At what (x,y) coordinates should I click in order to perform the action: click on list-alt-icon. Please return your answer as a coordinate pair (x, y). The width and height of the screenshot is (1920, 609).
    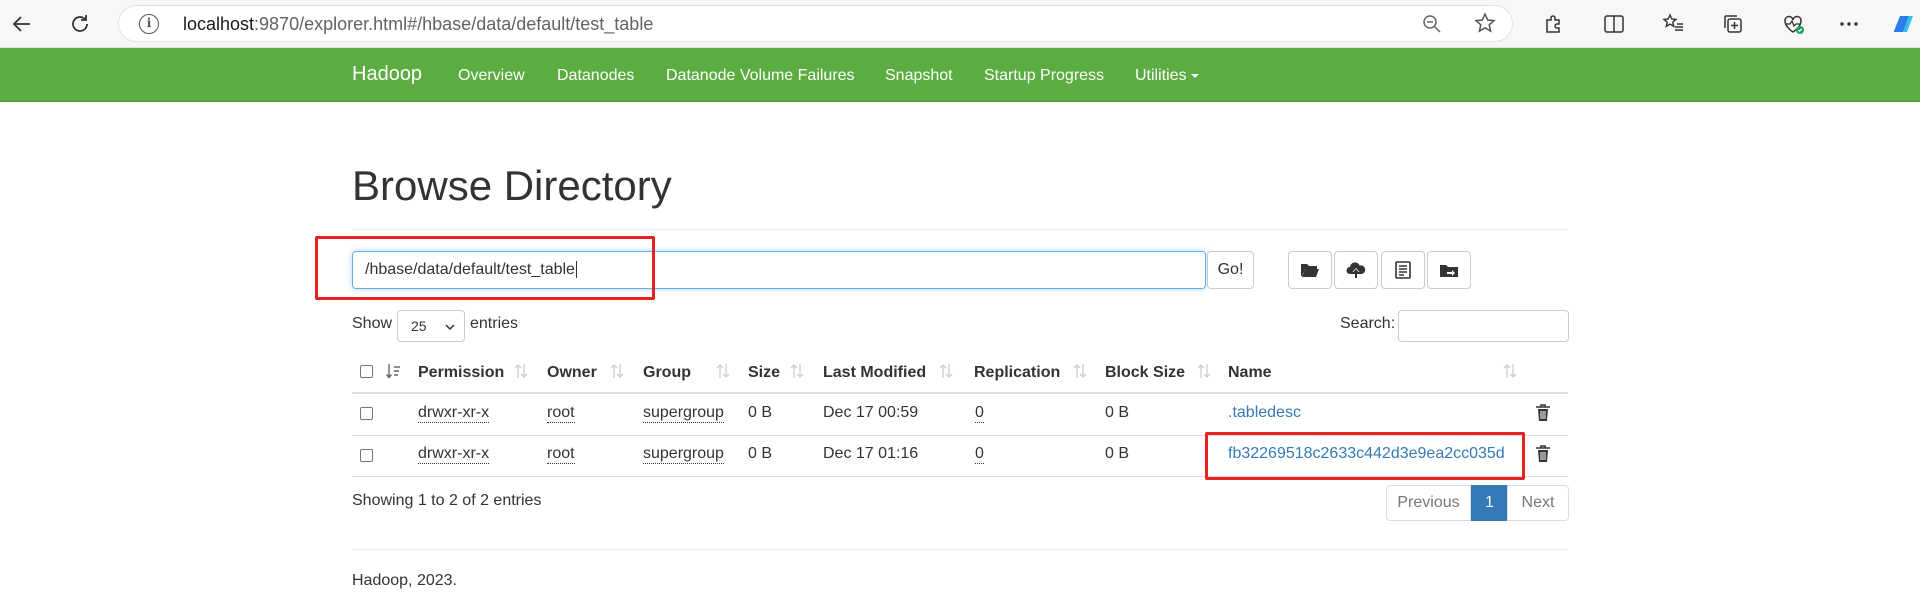
    Looking at the image, I should click on (1403, 270).